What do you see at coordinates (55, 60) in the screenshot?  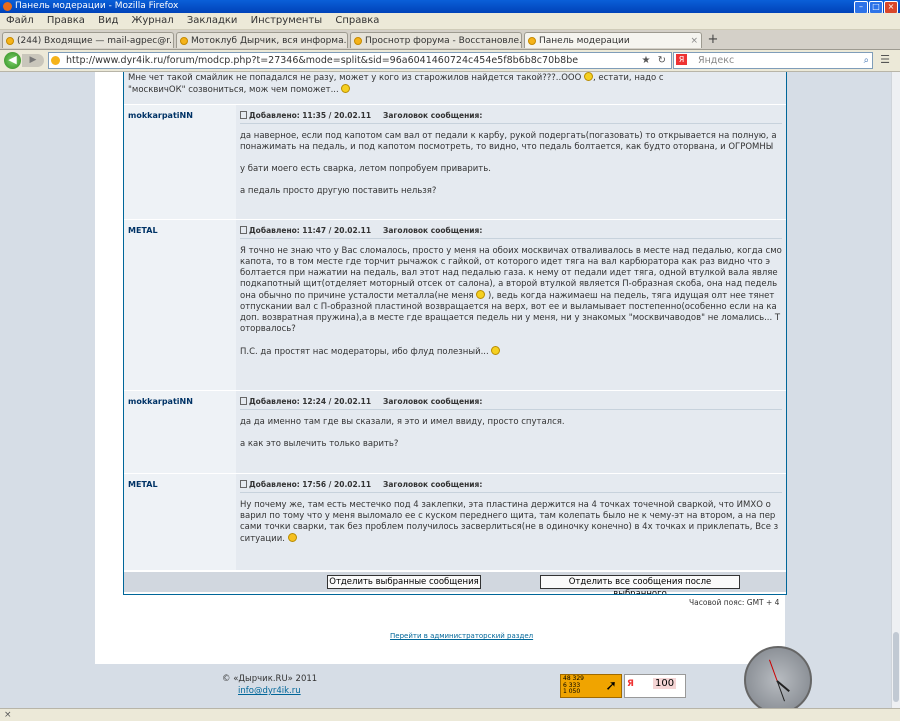 I see `site-favicon-icon` at bounding box center [55, 60].